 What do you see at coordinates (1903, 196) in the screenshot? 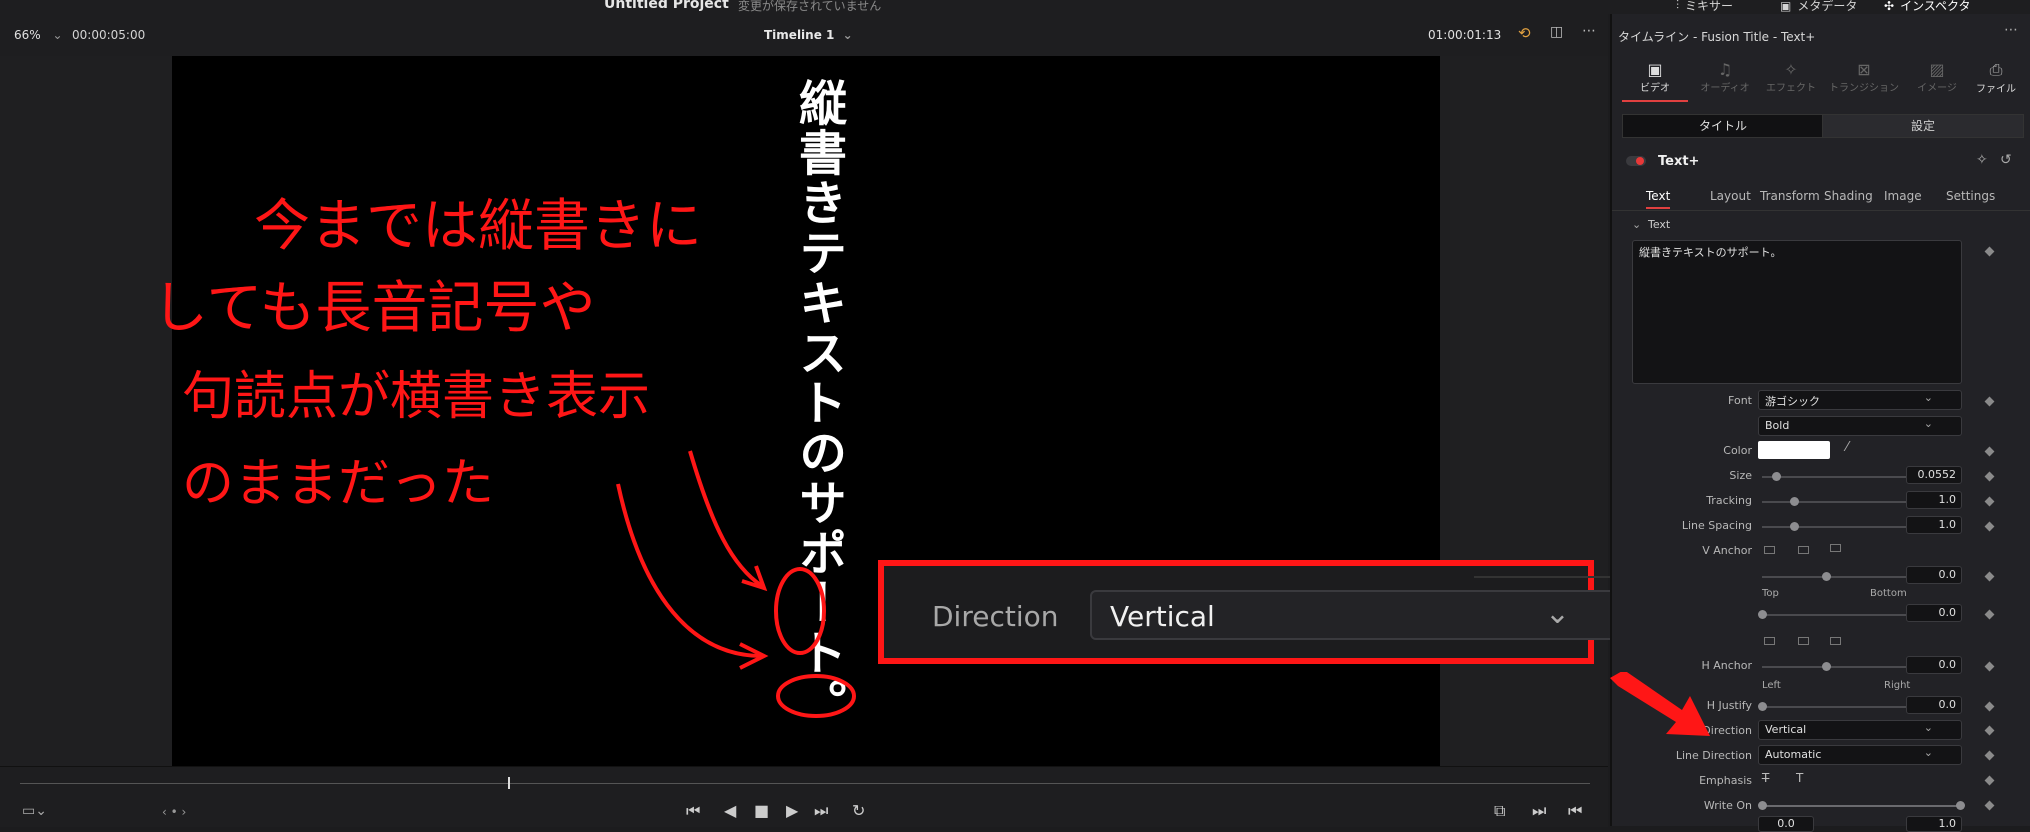
I see `tab-image: Image` at bounding box center [1903, 196].